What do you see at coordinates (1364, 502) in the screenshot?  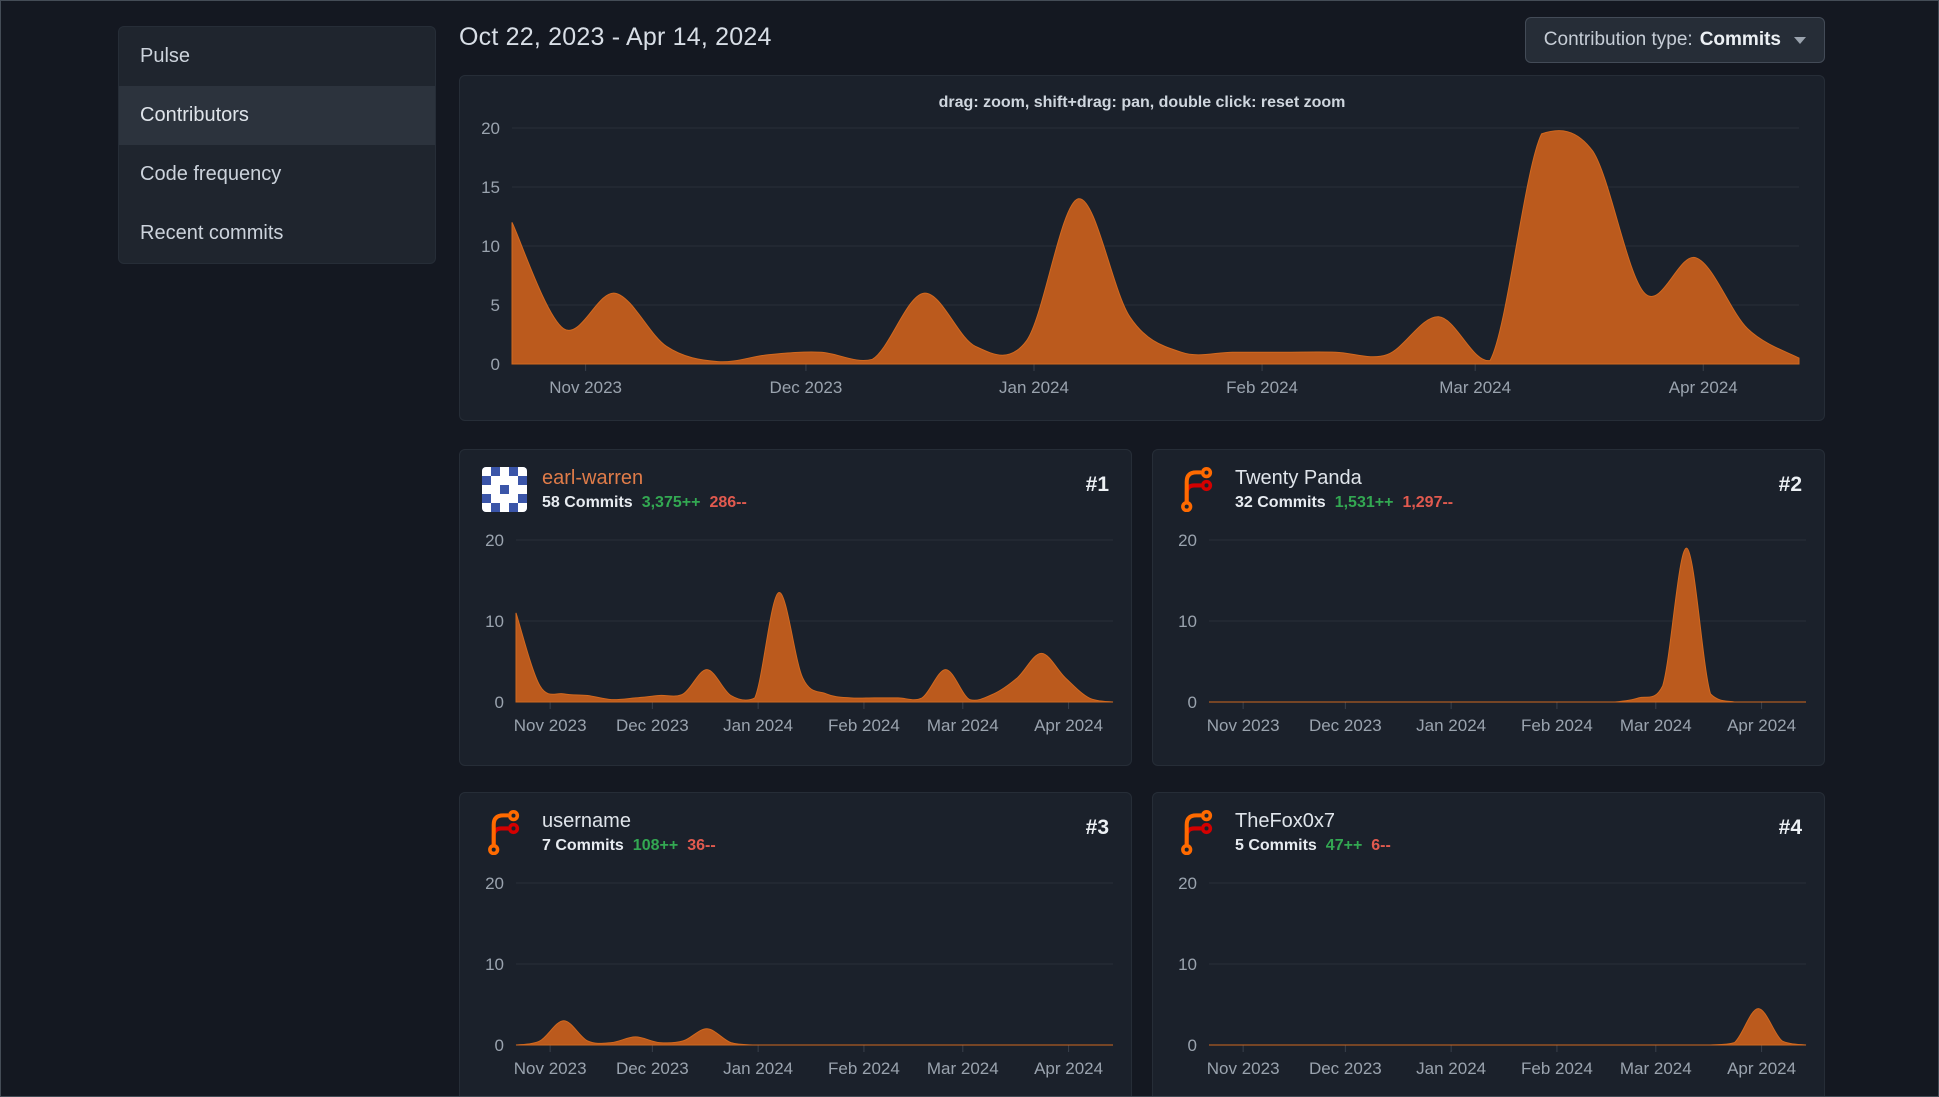 I see `additions-count: 1,531++` at bounding box center [1364, 502].